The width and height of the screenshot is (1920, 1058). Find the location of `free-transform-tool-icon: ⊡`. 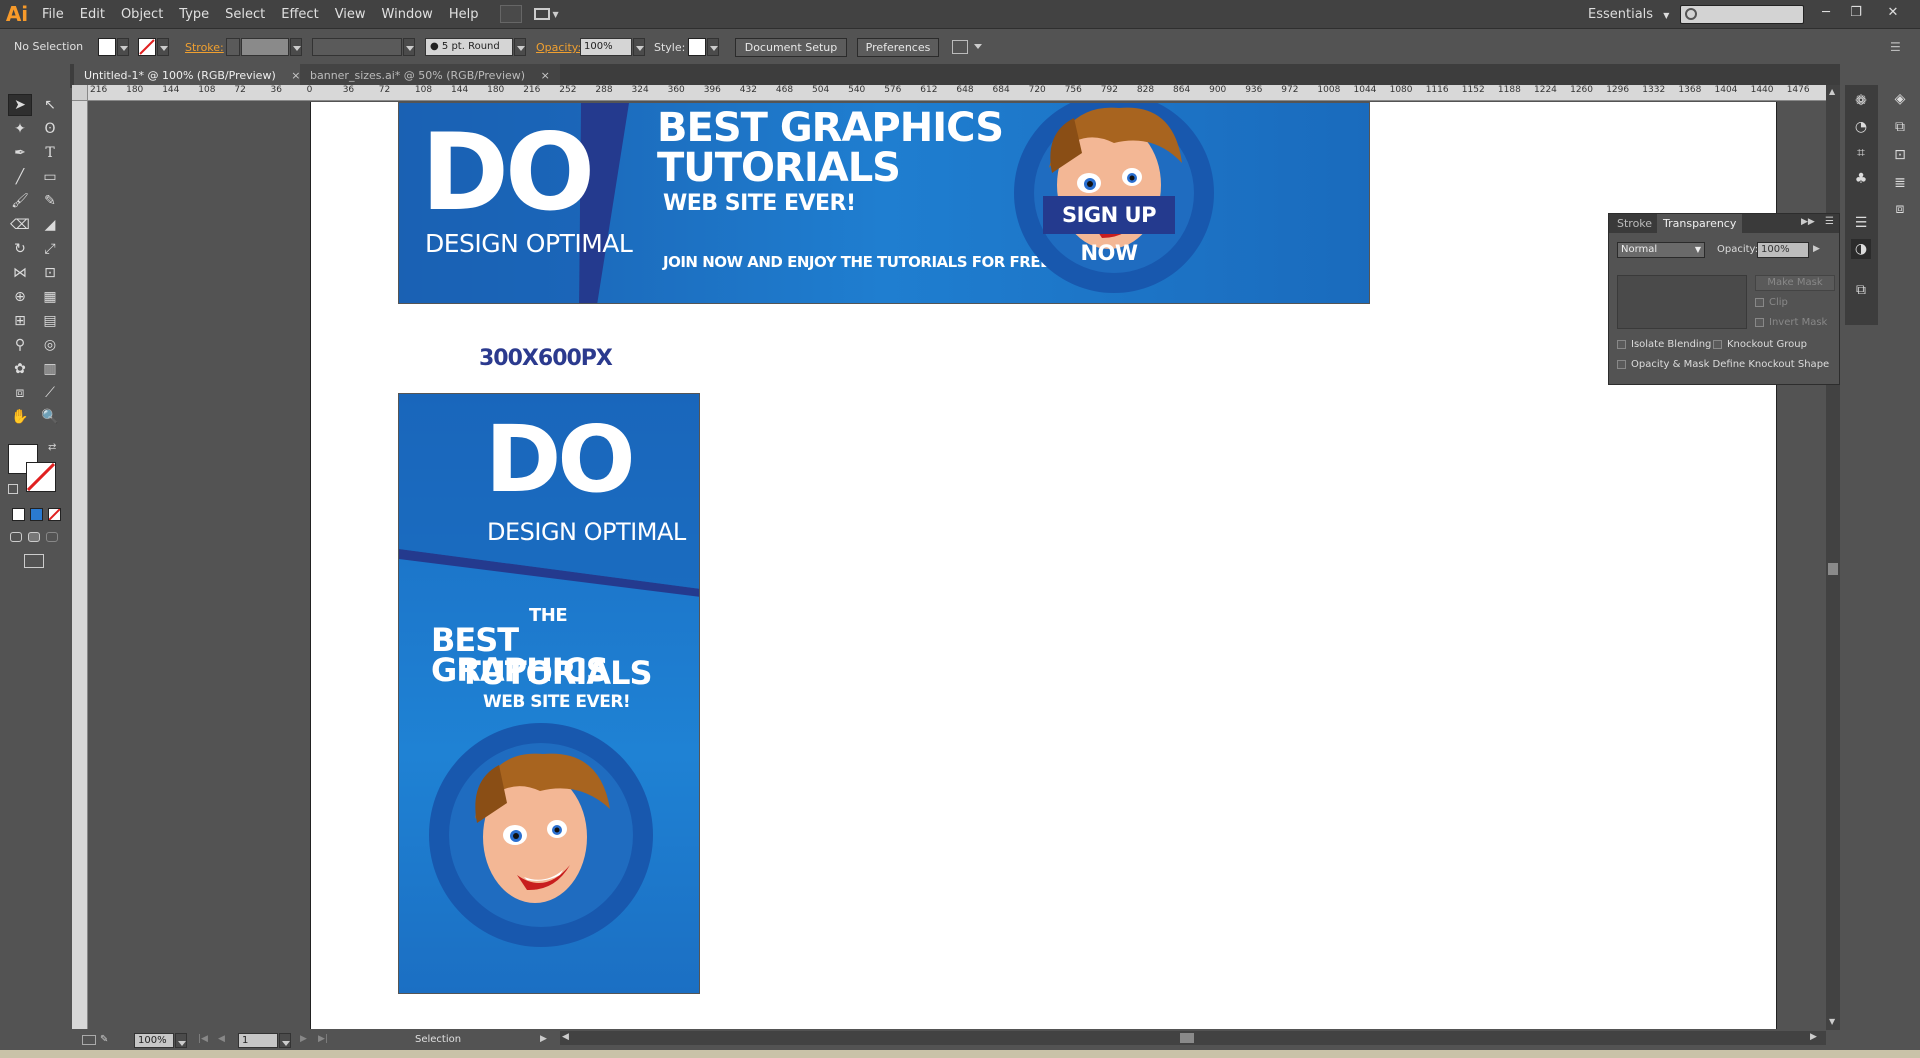

free-transform-tool-icon: ⊡ is located at coordinates (50, 273).